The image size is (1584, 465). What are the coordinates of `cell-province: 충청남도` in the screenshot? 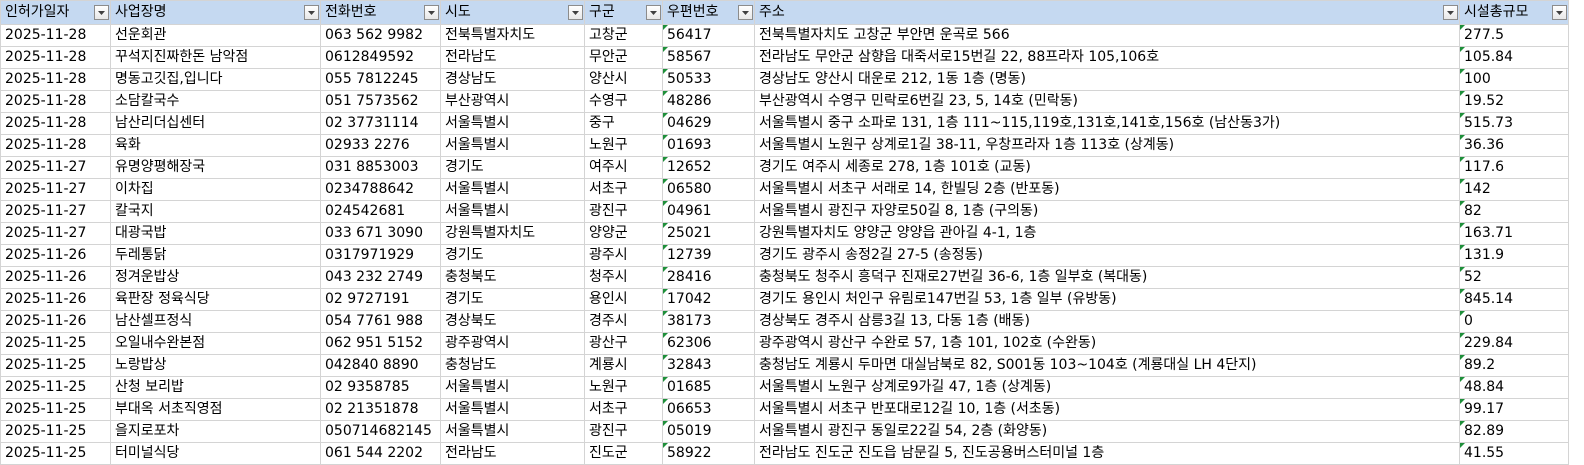 It's located at (512, 365).